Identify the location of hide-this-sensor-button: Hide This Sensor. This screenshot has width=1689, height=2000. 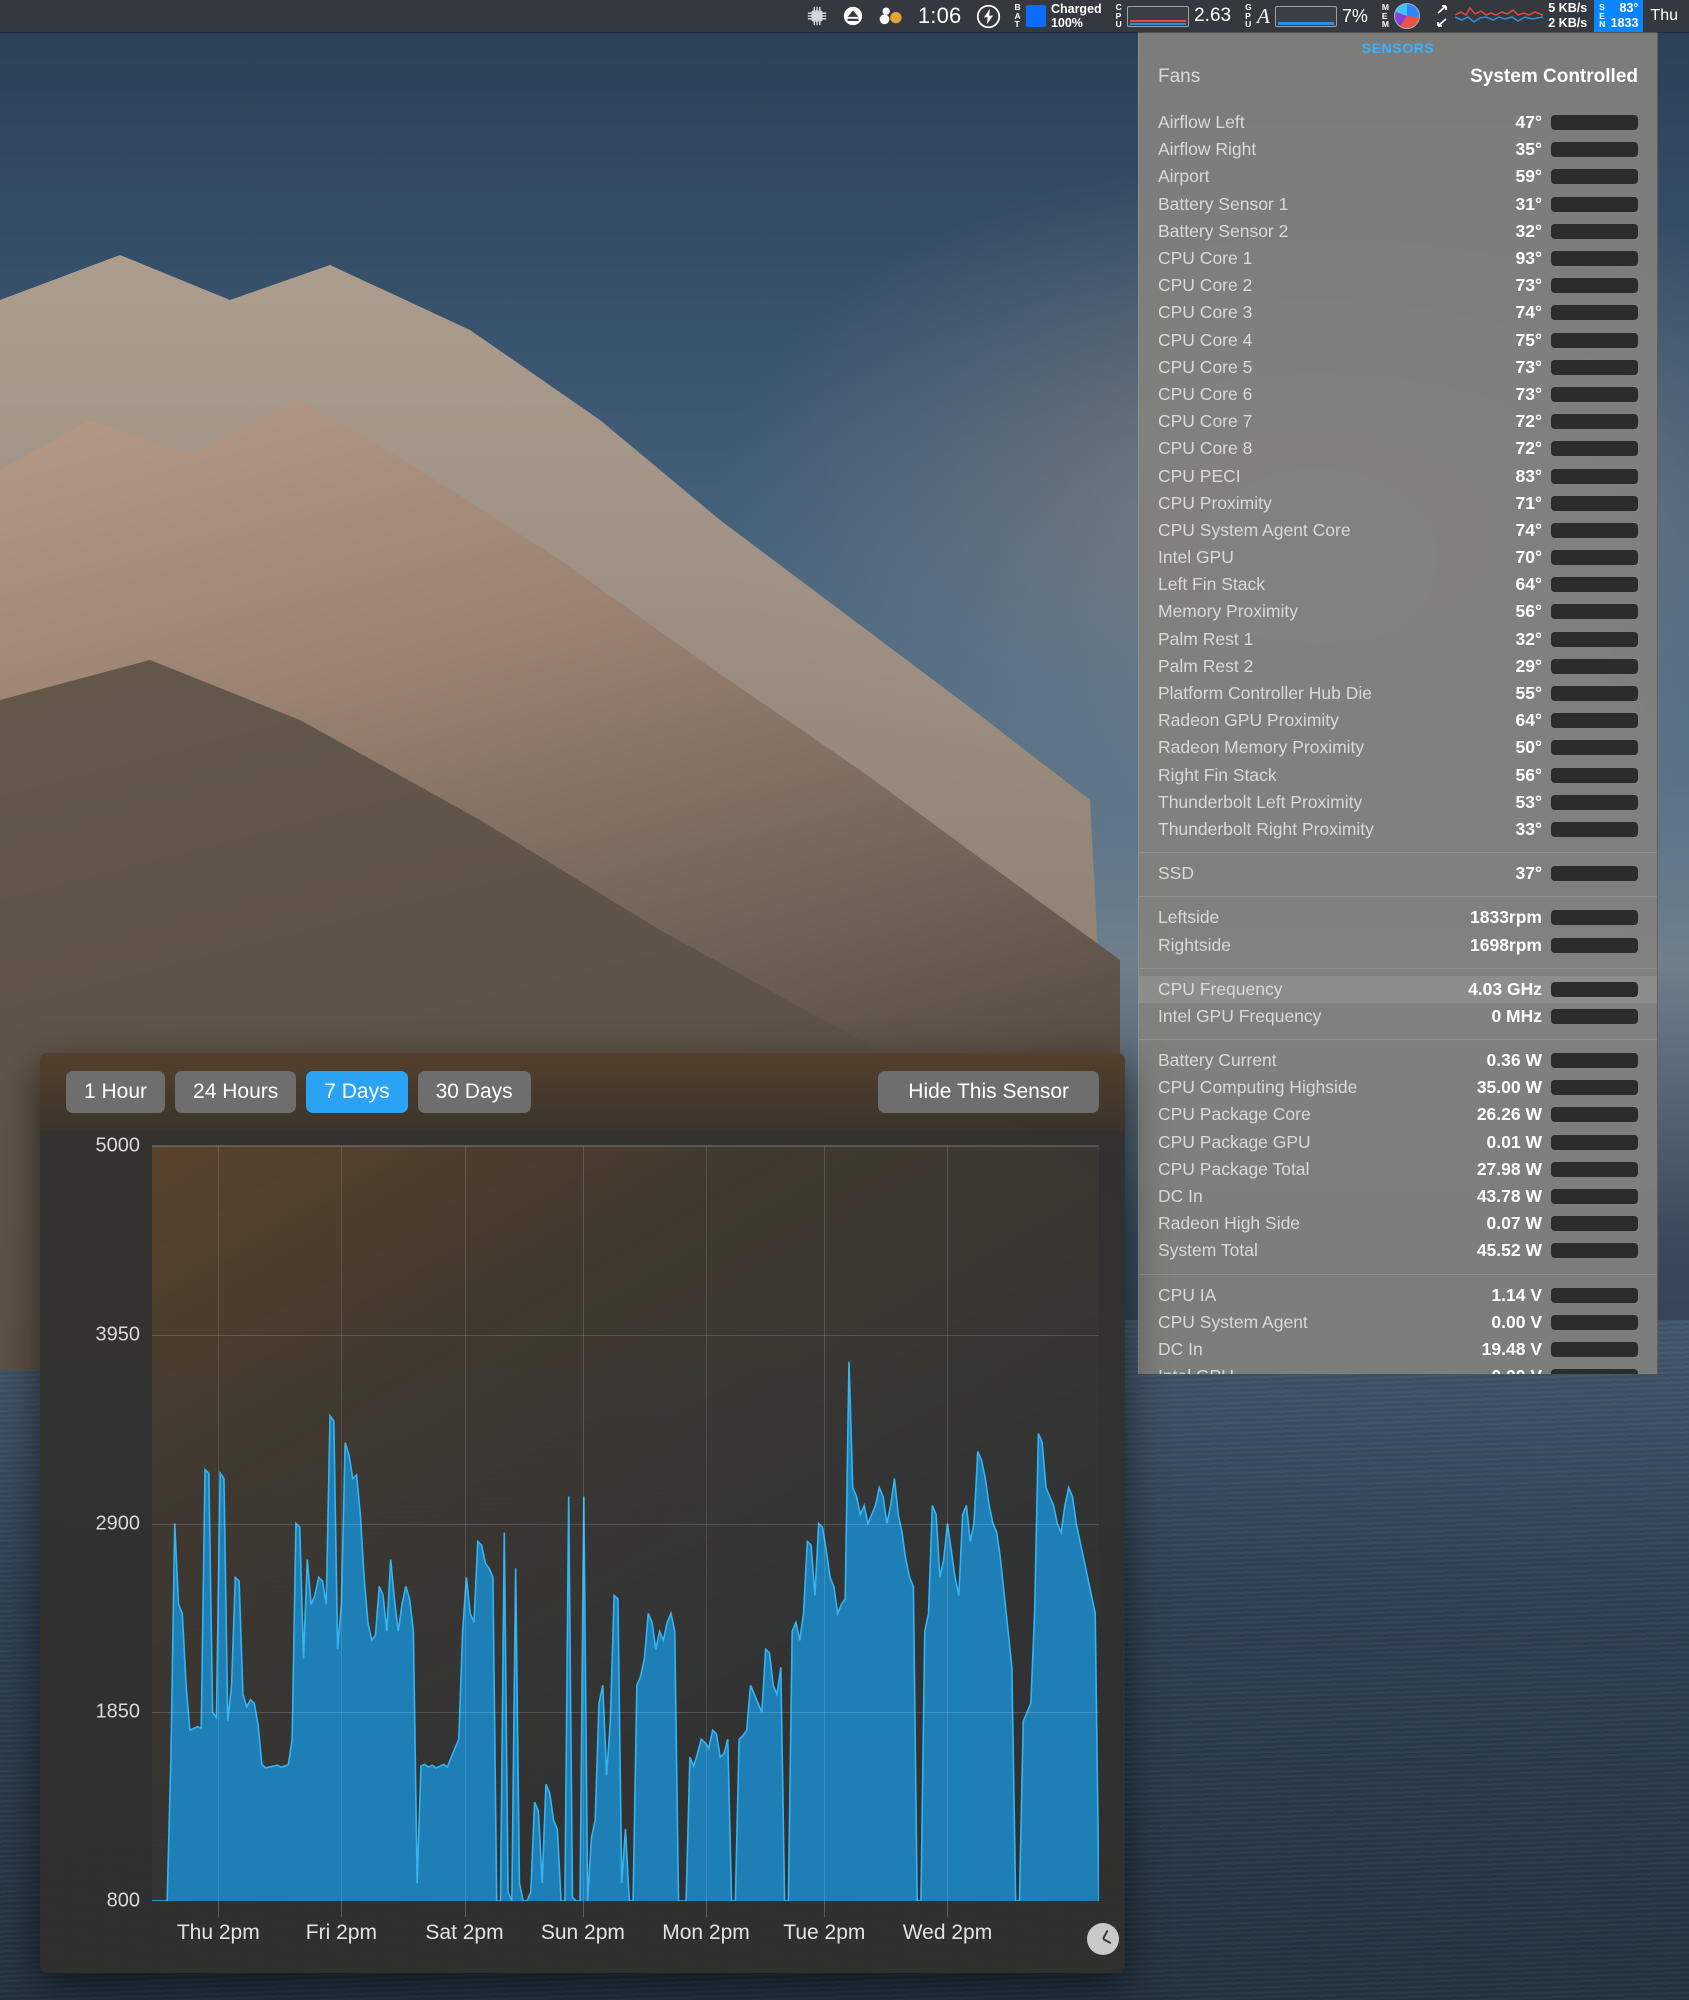
(988, 1092).